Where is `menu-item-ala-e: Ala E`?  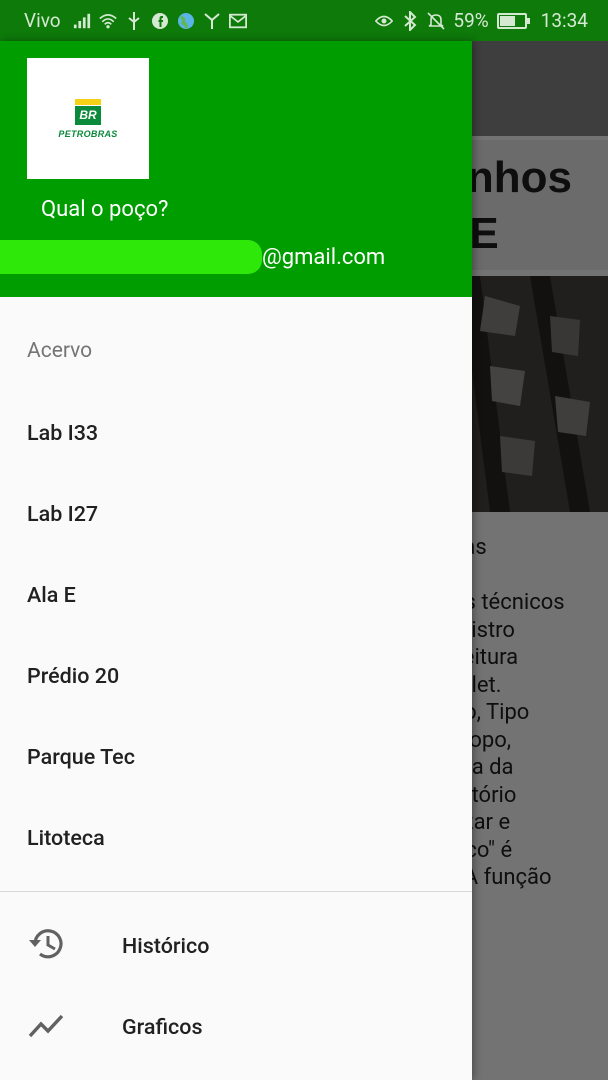
menu-item-ala-e: Ala E is located at coordinates (236, 595).